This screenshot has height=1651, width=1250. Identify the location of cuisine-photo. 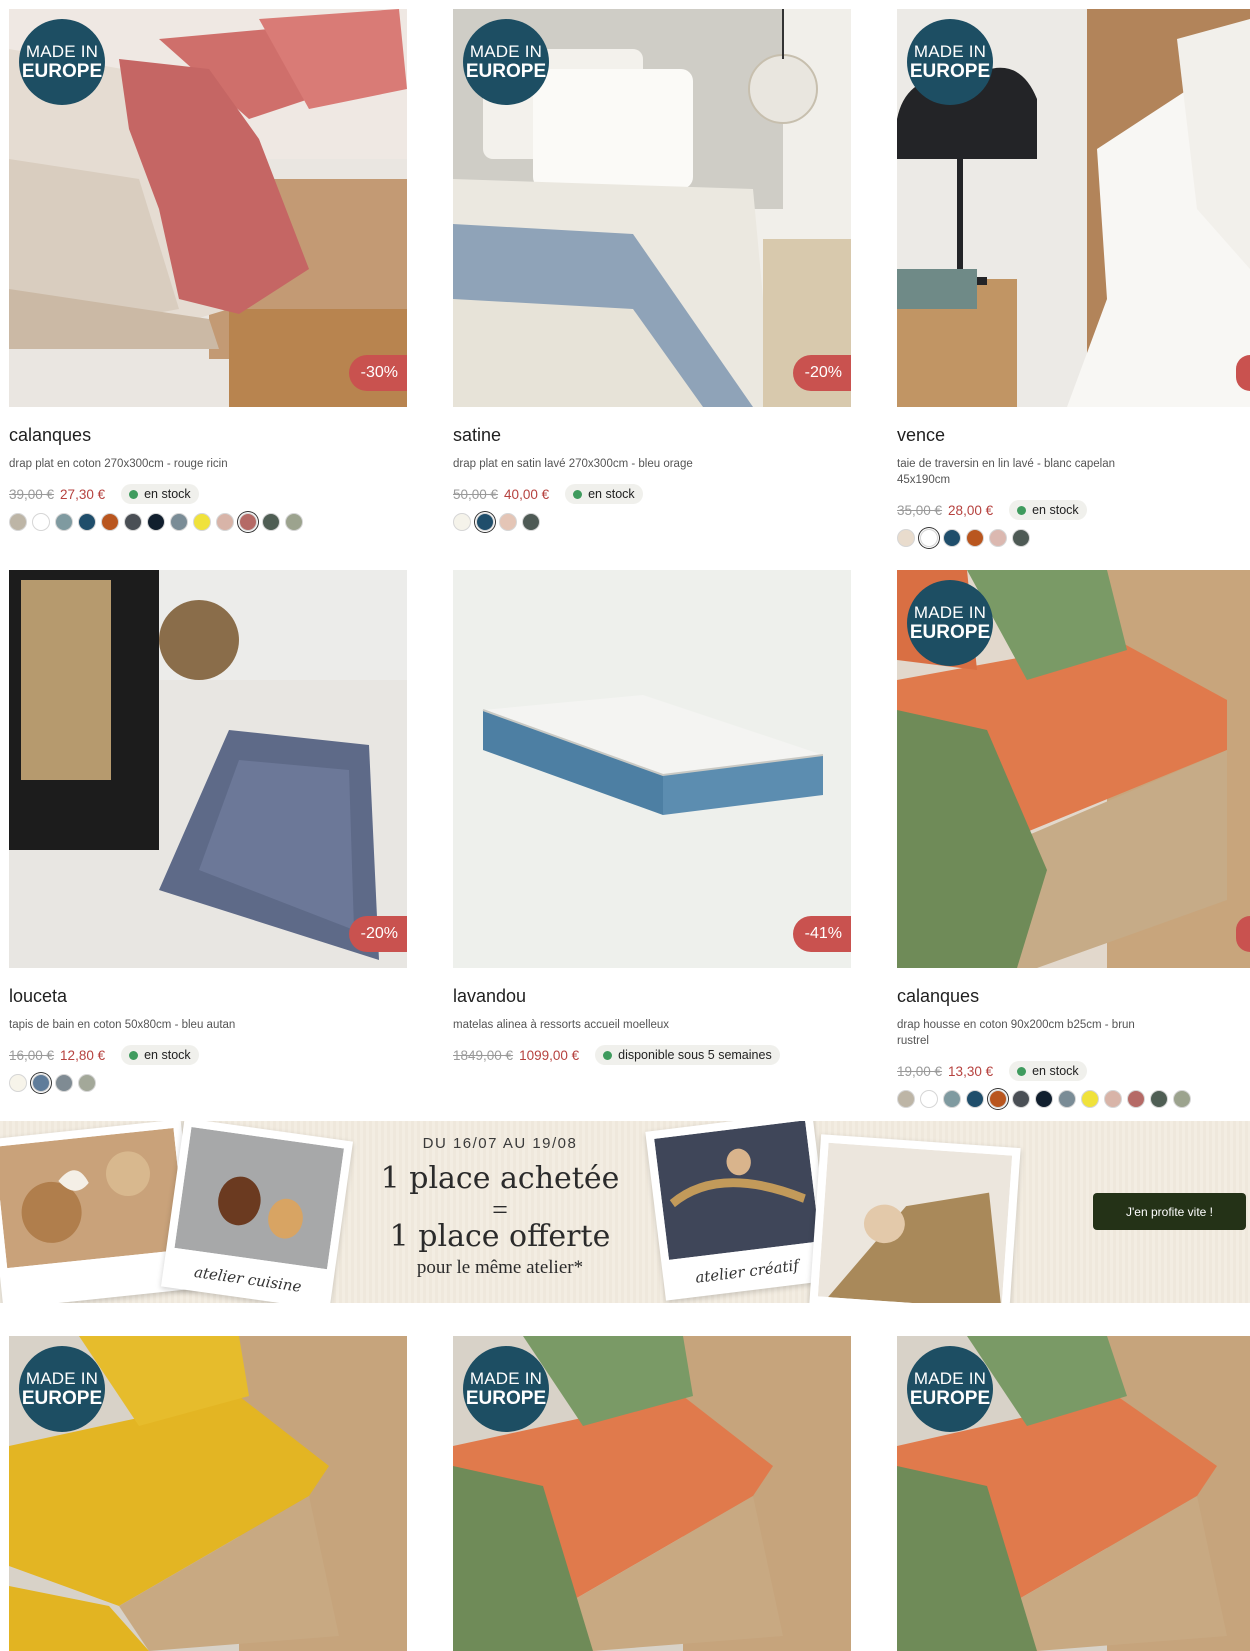
(259, 1198).